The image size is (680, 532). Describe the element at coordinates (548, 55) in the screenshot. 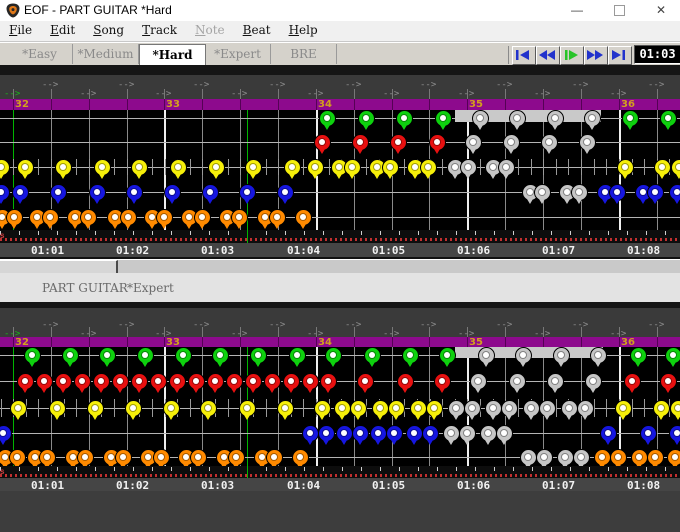

I see `rewind-button` at that location.